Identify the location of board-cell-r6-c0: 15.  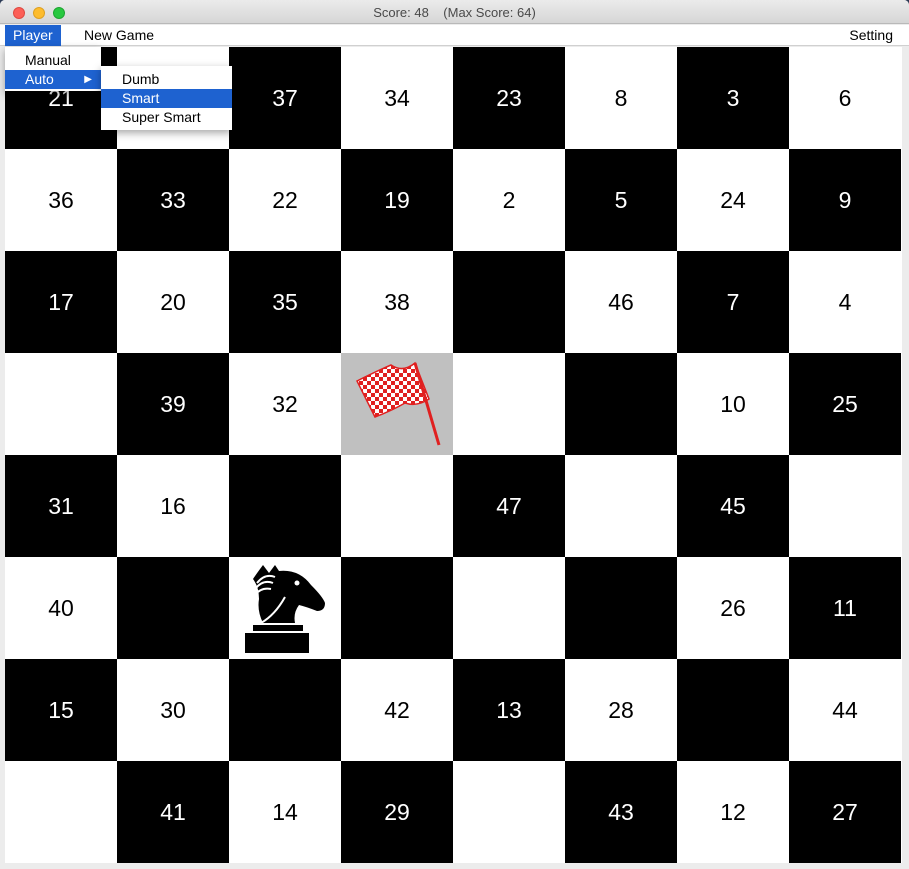
(61, 710).